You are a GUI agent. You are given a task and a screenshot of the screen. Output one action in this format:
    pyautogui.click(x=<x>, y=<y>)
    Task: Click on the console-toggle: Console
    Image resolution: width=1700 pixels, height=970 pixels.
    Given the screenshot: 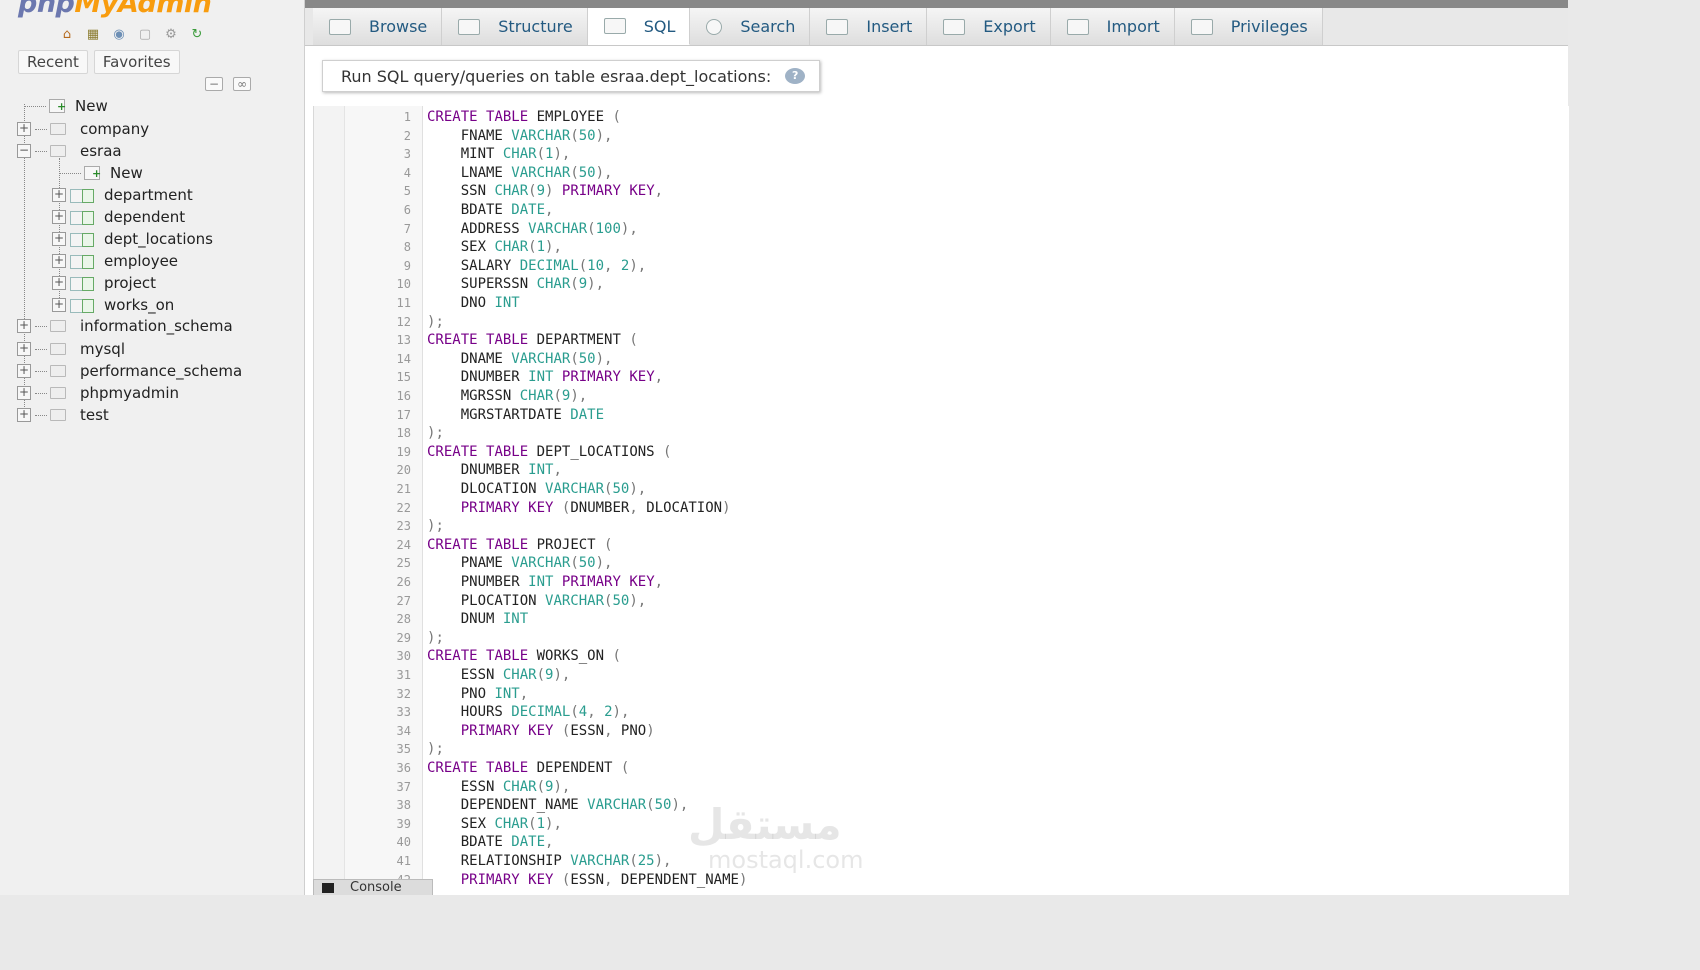 What is the action you would take?
    pyautogui.click(x=373, y=887)
    